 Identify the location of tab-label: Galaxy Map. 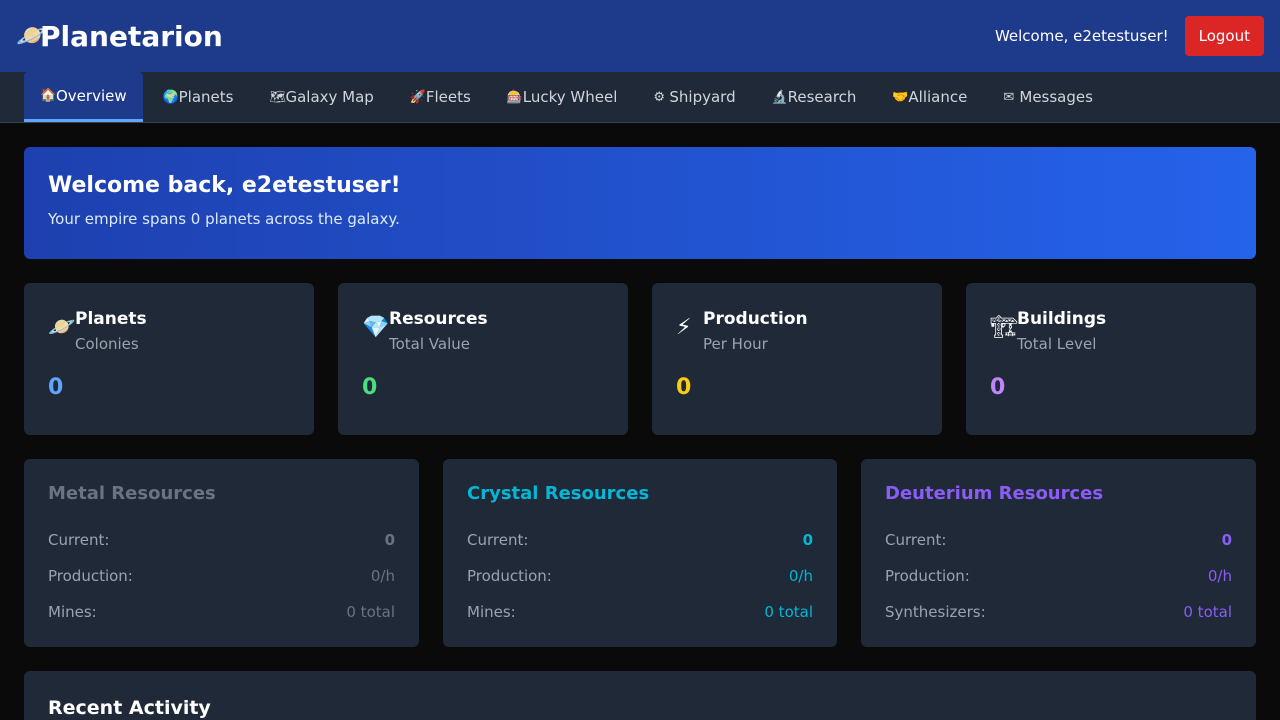
(329, 97).